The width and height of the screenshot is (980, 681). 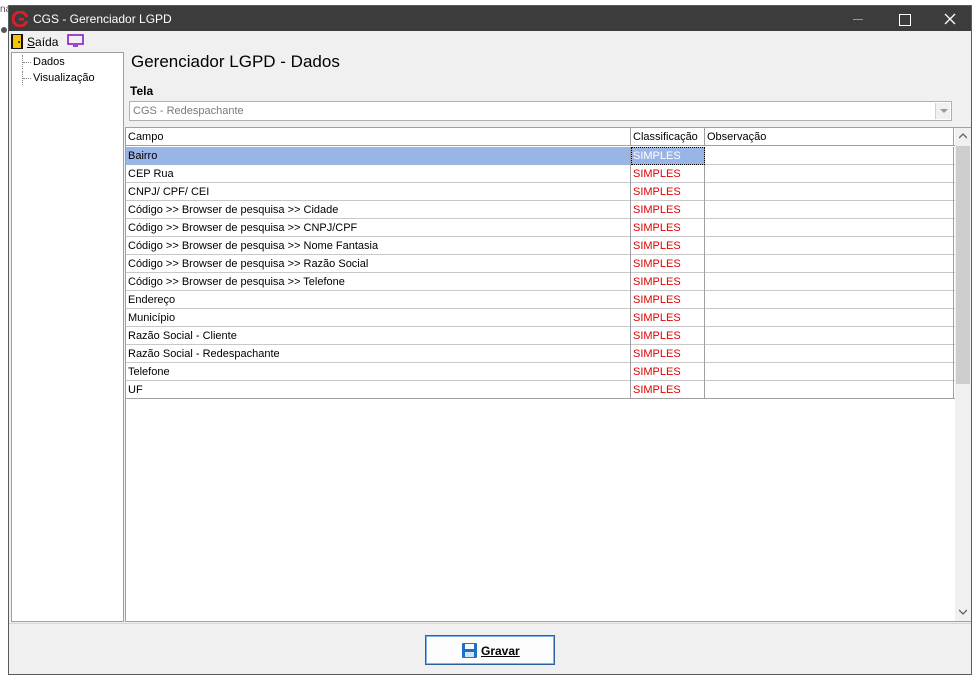 I want to click on gear-icon, so click(x=4, y=30).